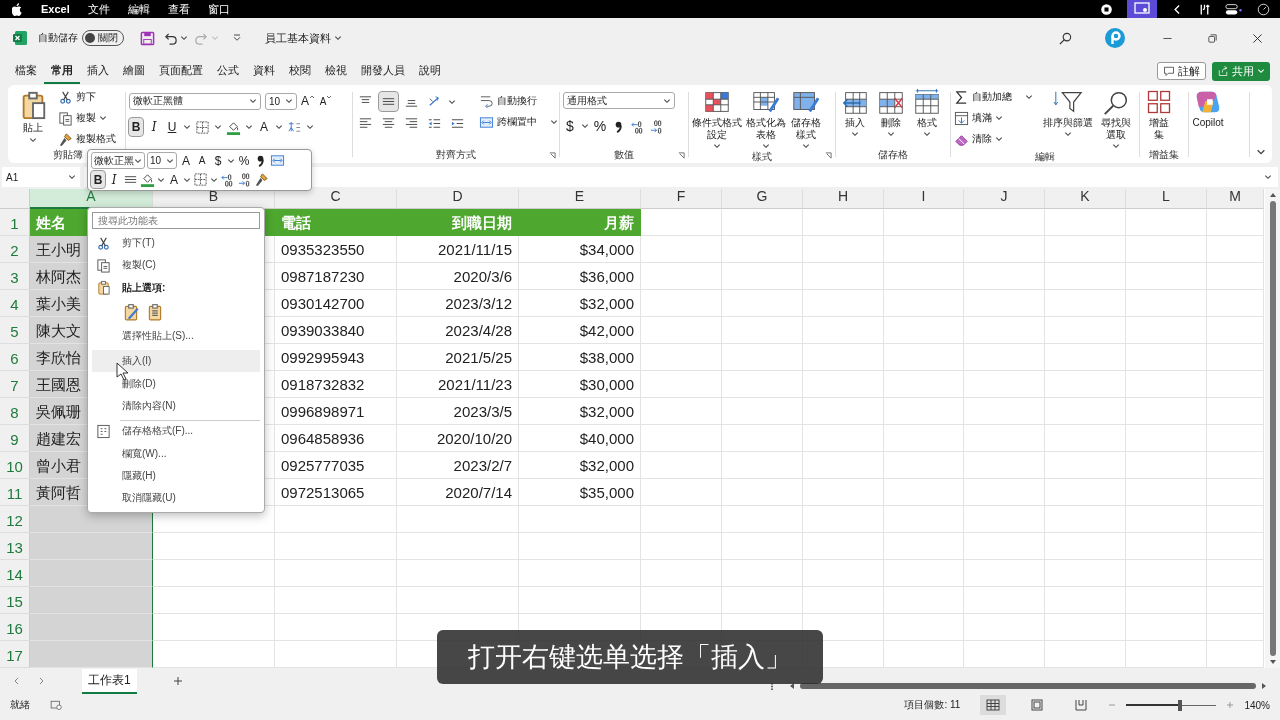  I want to click on scroll-left-icon, so click(792, 686).